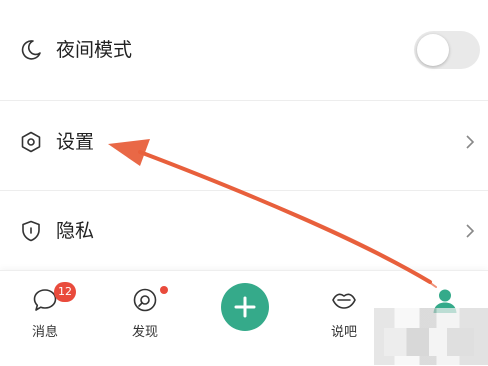 This screenshot has width=488, height=366. I want to click on night-mode-label: 夜间模式, so click(94, 50).